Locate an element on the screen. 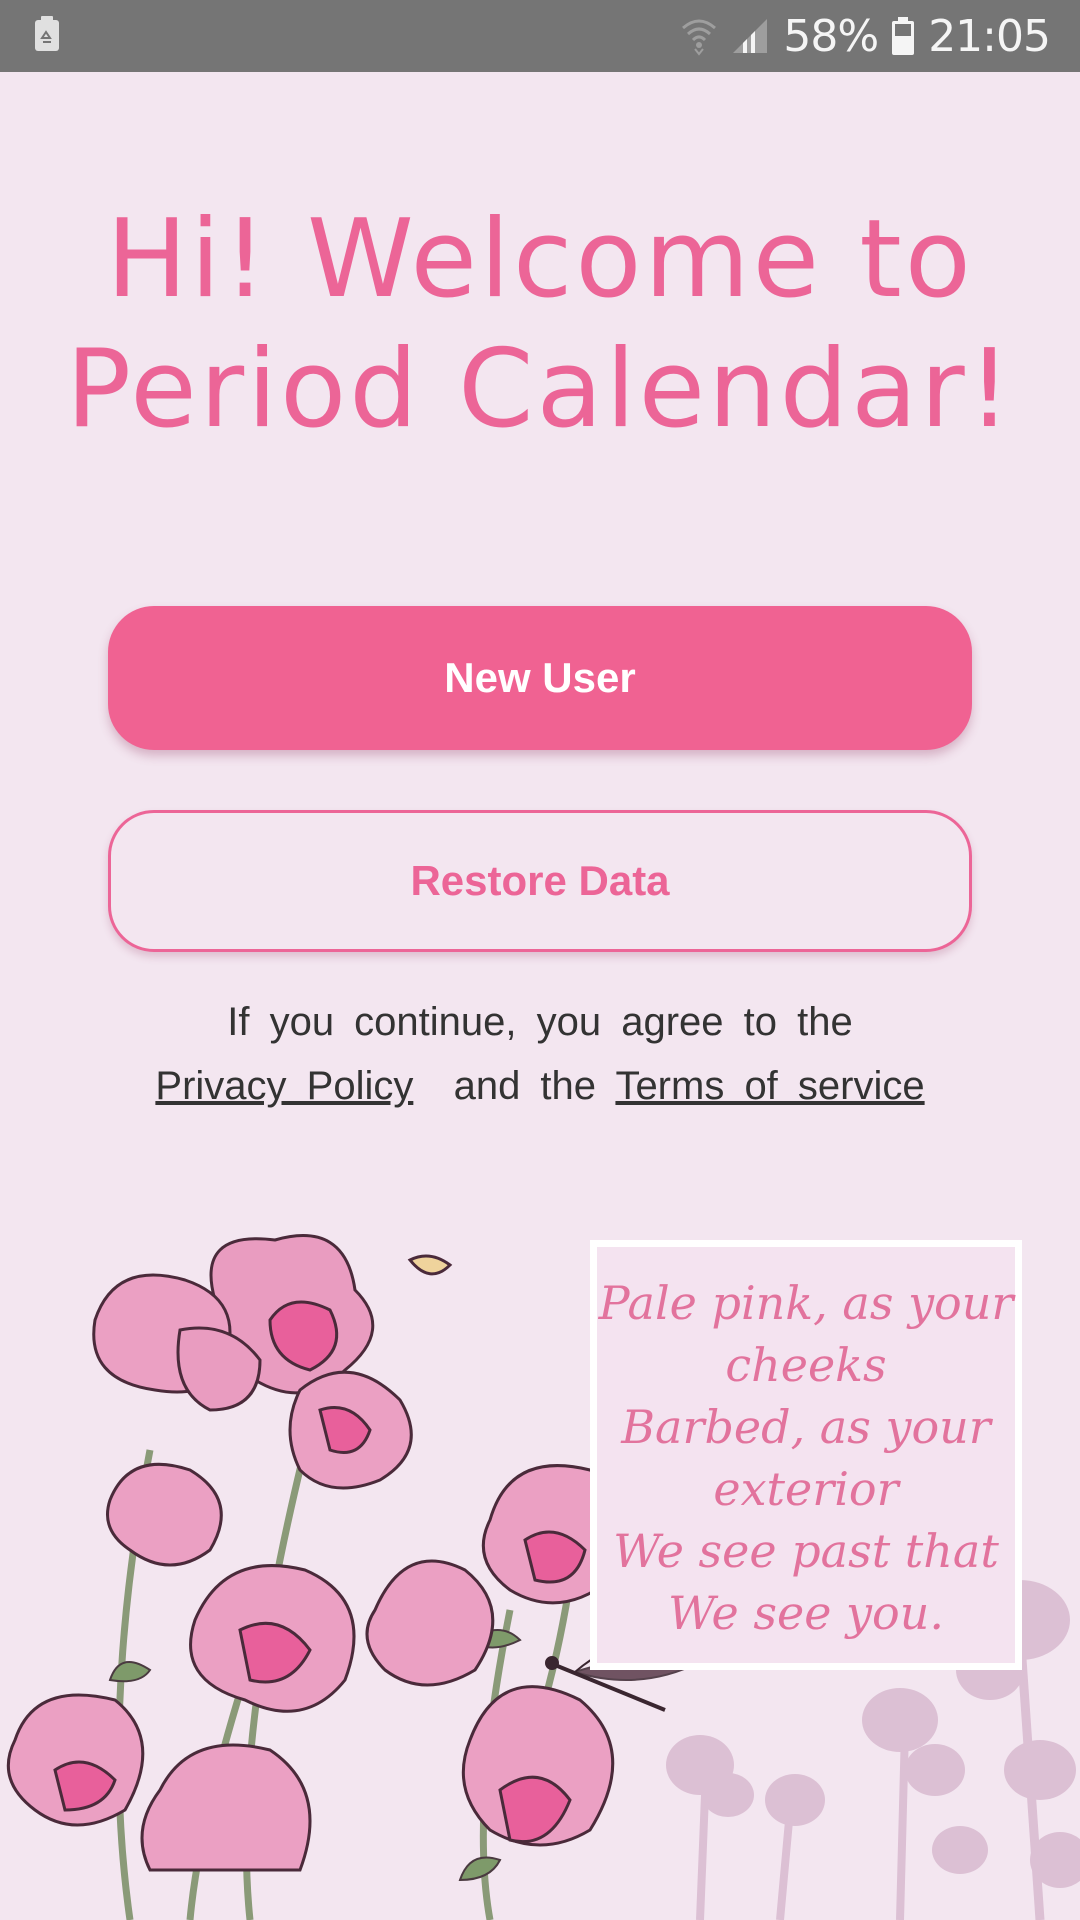  poem-line: exterior is located at coordinates (806, 1489).